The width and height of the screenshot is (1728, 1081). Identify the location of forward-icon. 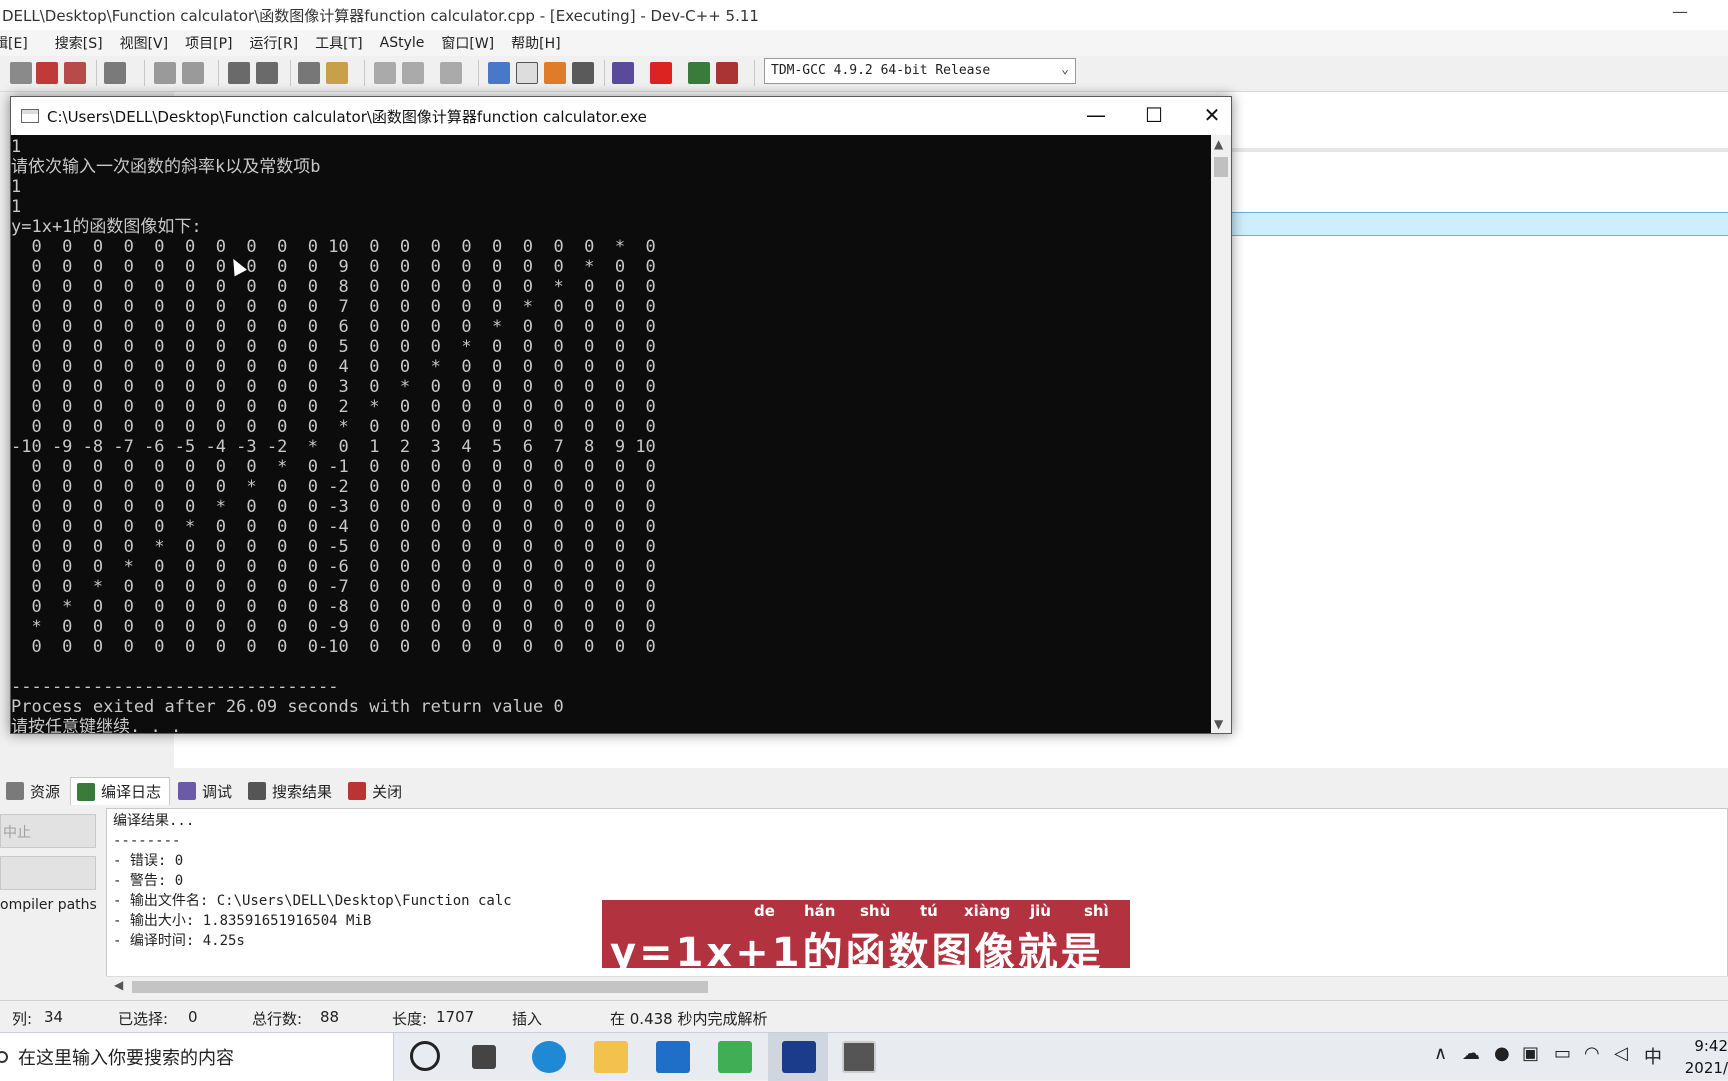
(413, 73).